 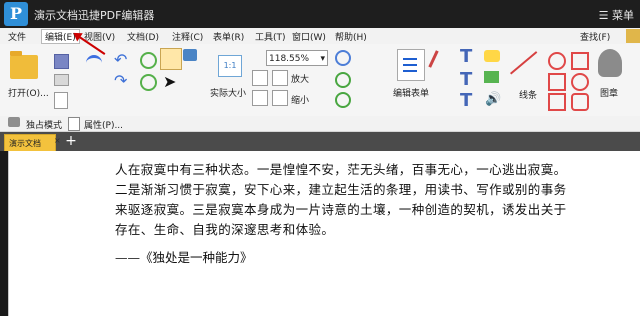 What do you see at coordinates (225, 229) in the screenshot?
I see `paragraph-line: 存在、生命、自我的深邃思考和体验。` at bounding box center [225, 229].